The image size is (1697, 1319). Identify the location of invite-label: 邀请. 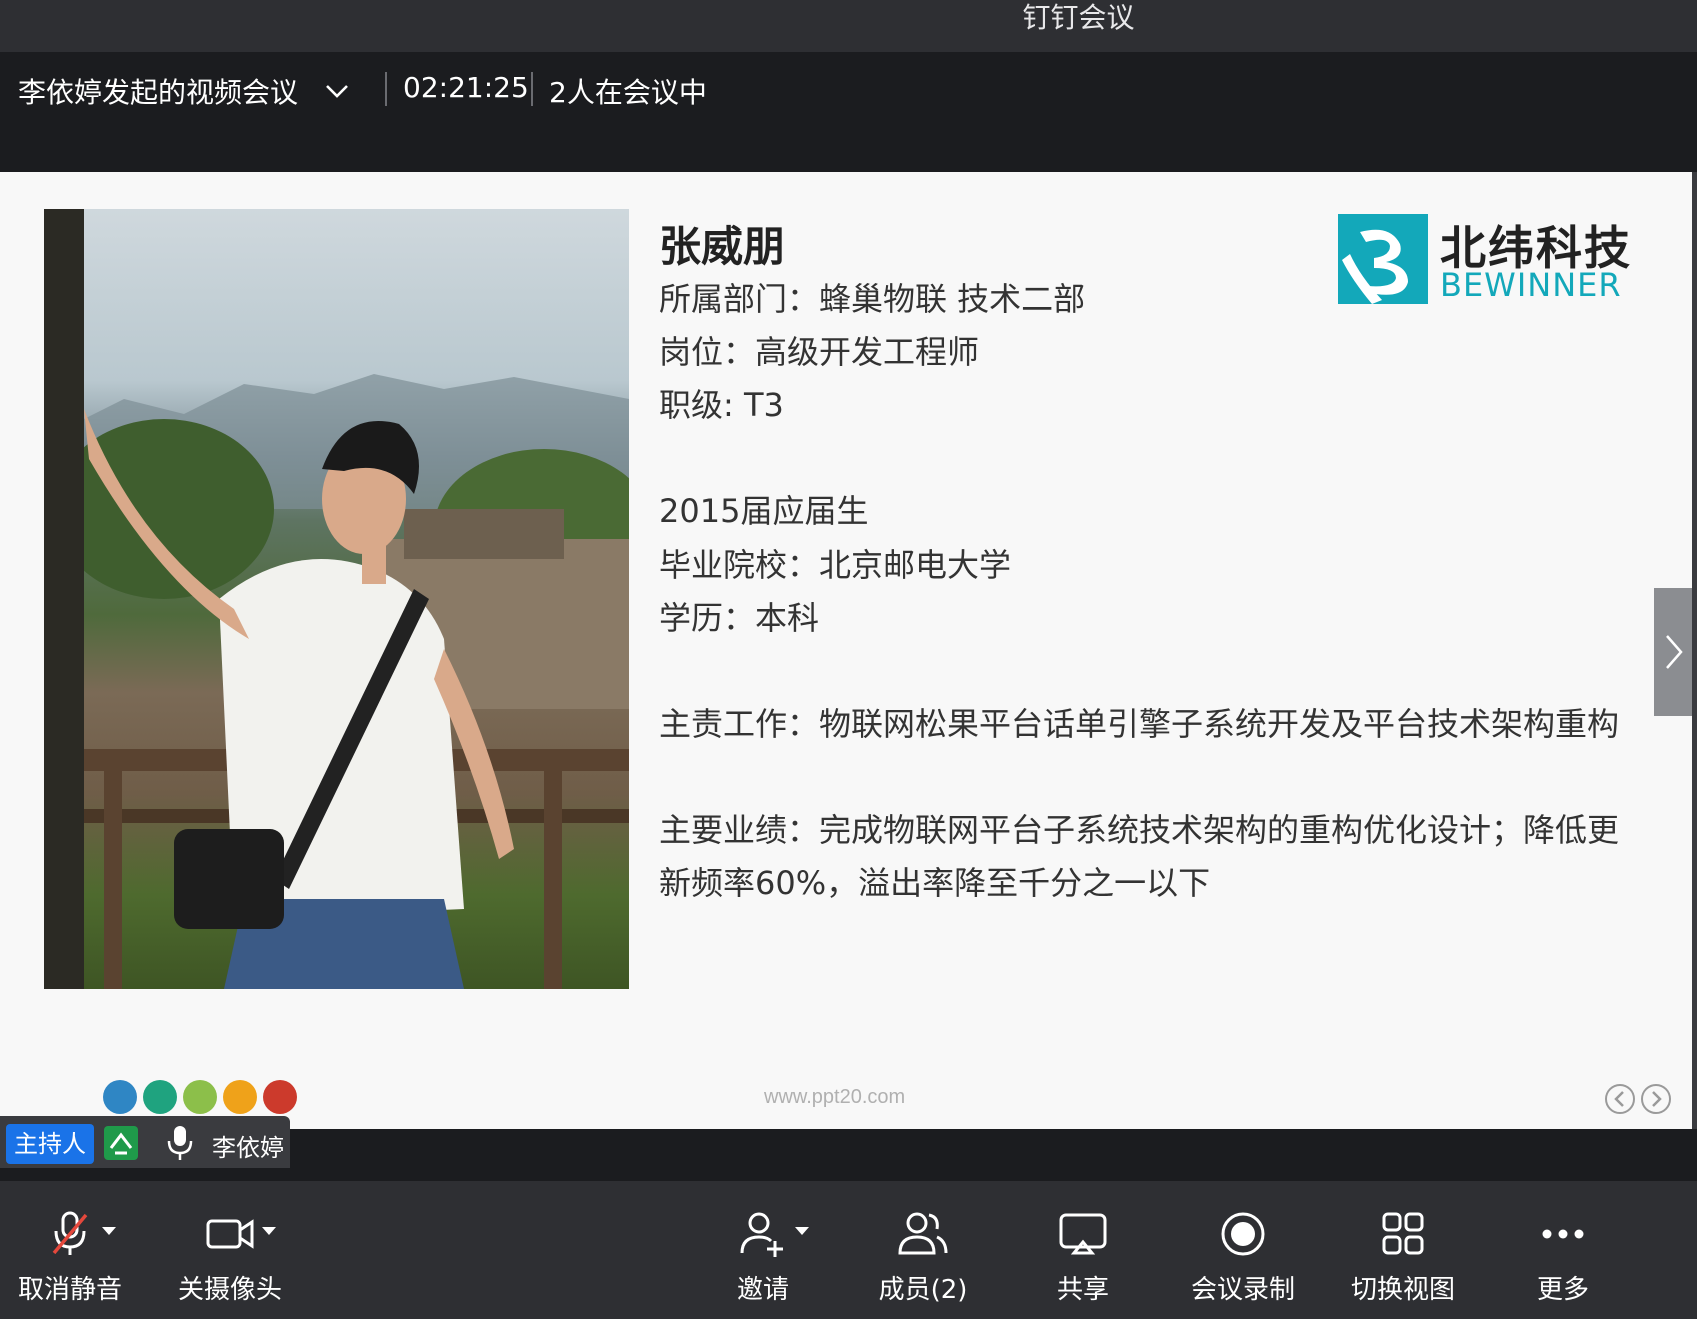
(762, 1290).